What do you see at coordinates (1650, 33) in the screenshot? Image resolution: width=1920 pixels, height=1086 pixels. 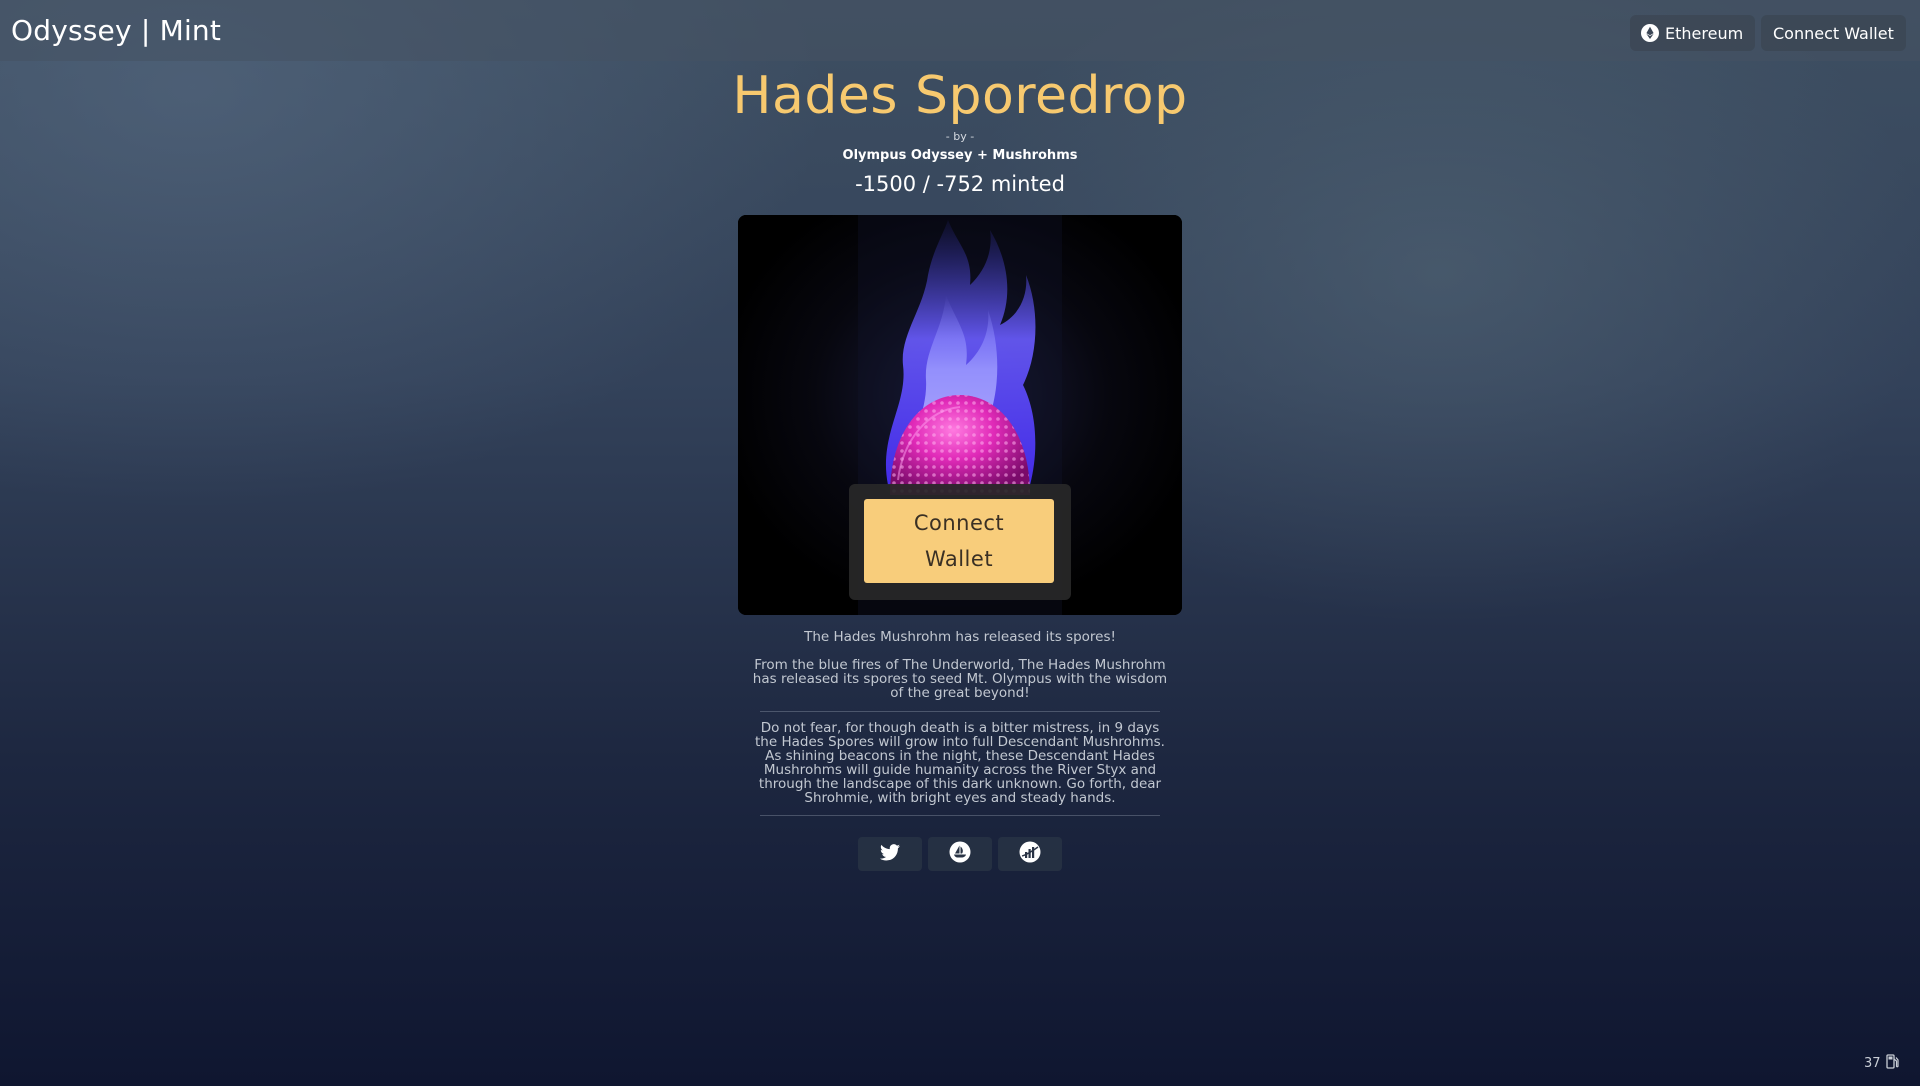 I see `ethereum-icon` at bounding box center [1650, 33].